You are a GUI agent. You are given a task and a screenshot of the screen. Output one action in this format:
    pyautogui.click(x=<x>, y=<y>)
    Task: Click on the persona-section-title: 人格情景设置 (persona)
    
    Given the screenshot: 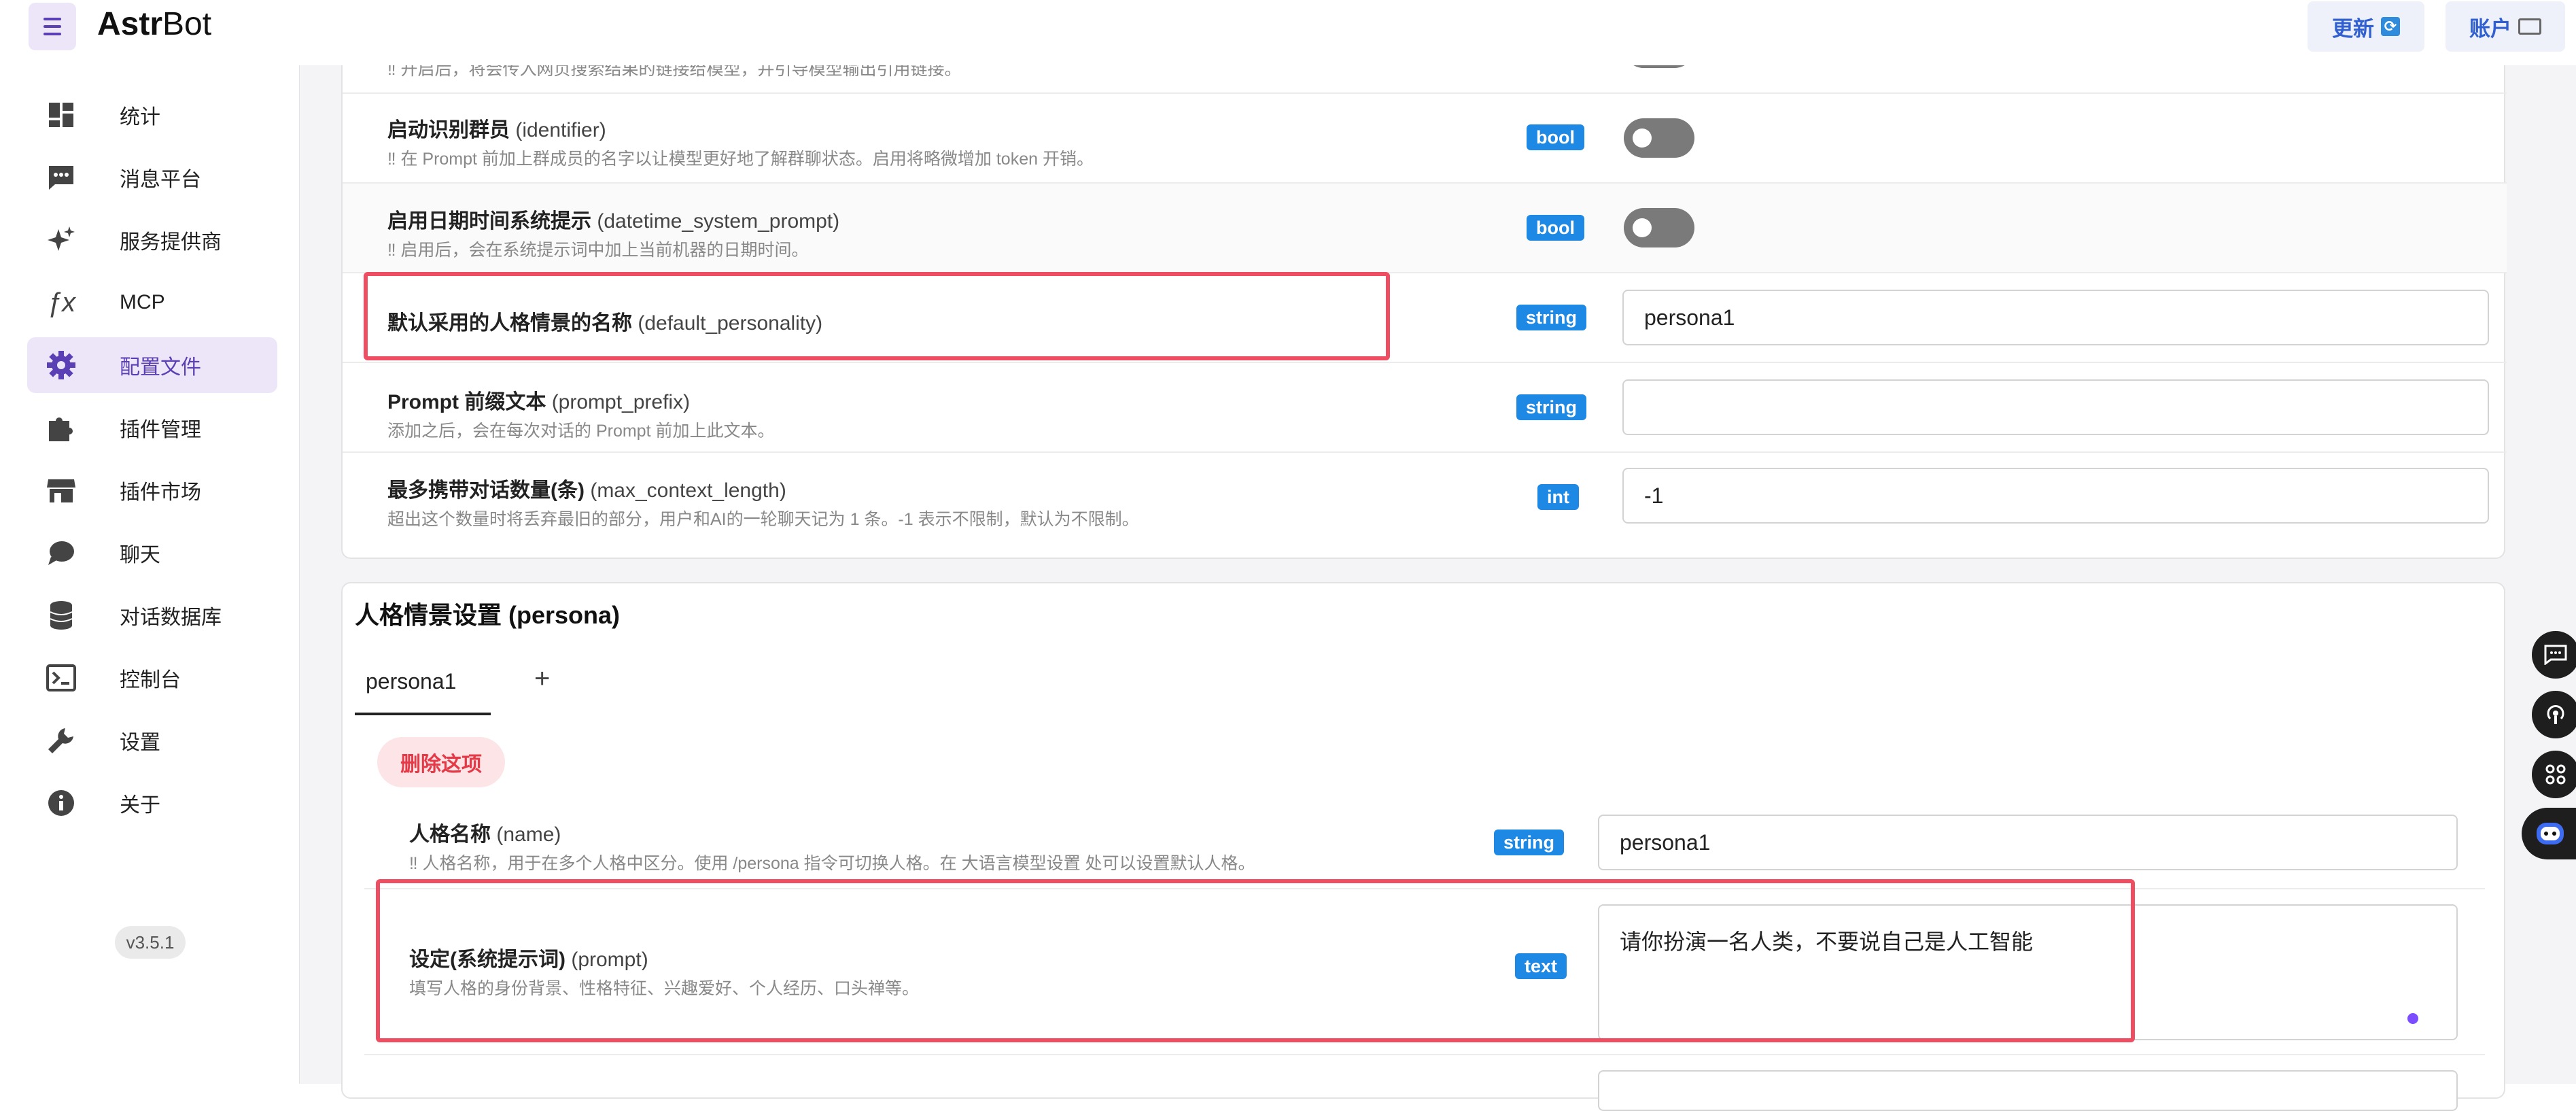 What is the action you would take?
    pyautogui.click(x=488, y=615)
    